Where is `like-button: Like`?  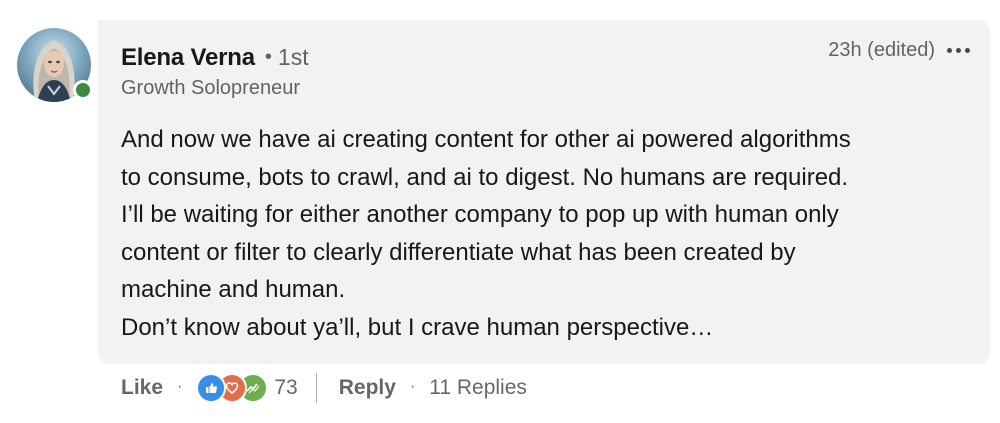 like-button: Like is located at coordinates (142, 388).